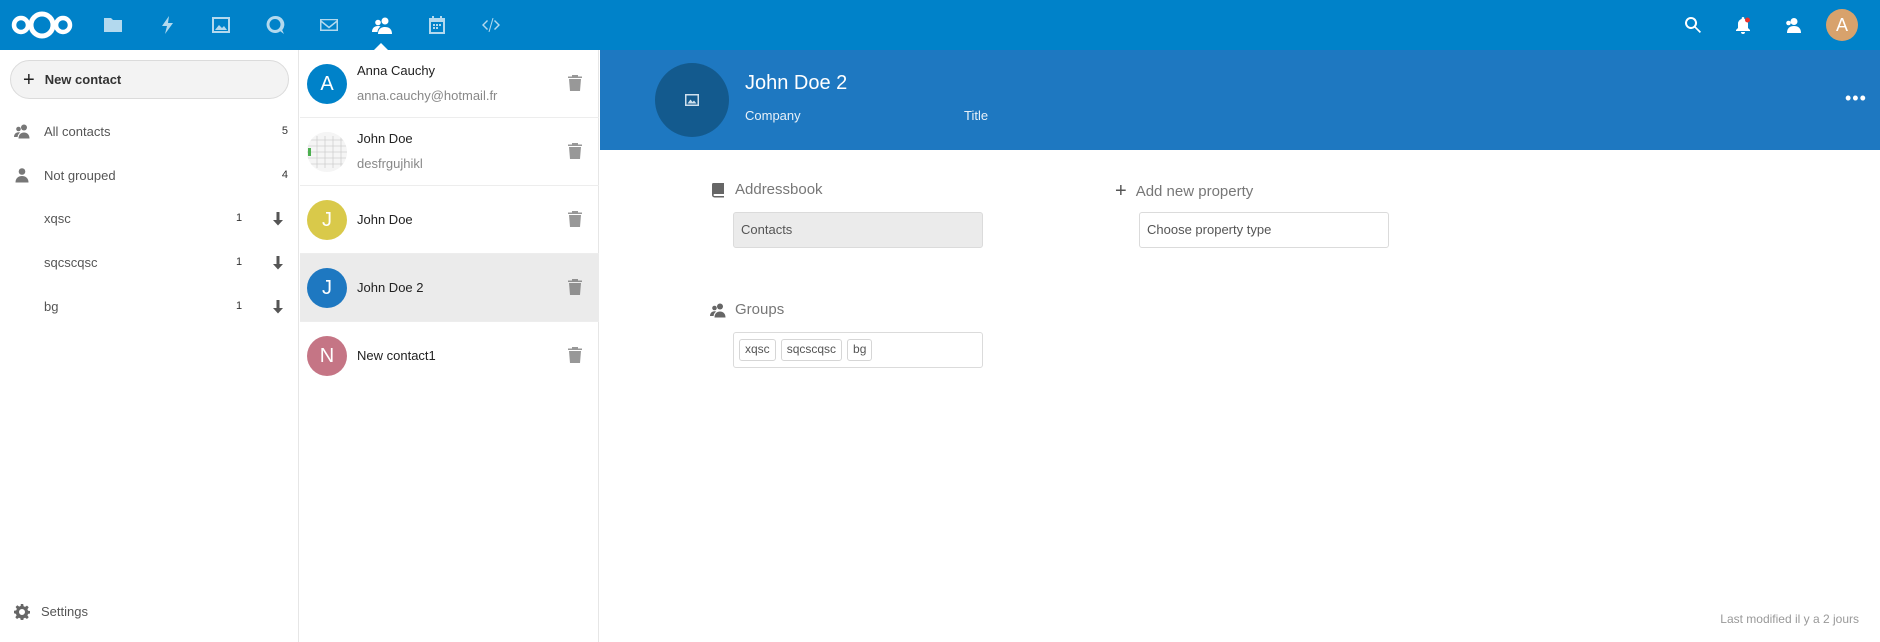 The width and height of the screenshot is (1880, 642). What do you see at coordinates (284, 175) in the screenshot?
I see `nav-not-grouped-count: 4` at bounding box center [284, 175].